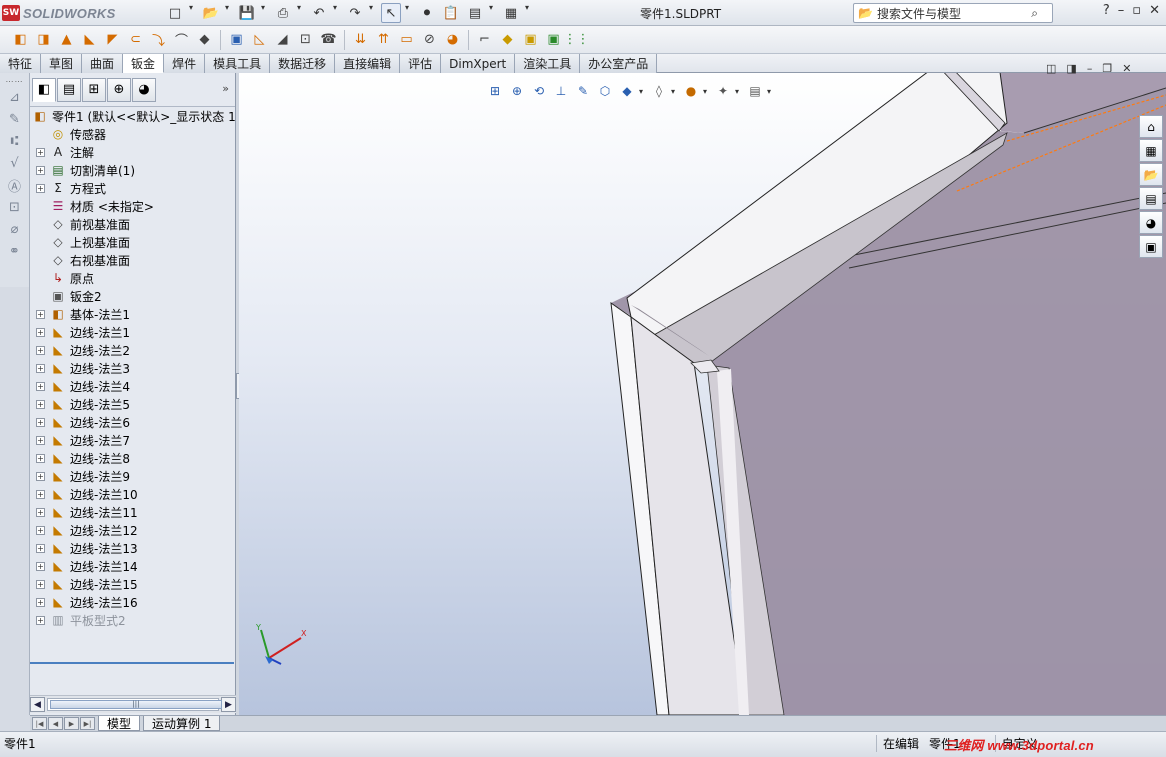 The image size is (1166, 757). Describe the element at coordinates (133, 386) in the screenshot. I see `tree-node: + ◣ 边线-法兰4` at that location.